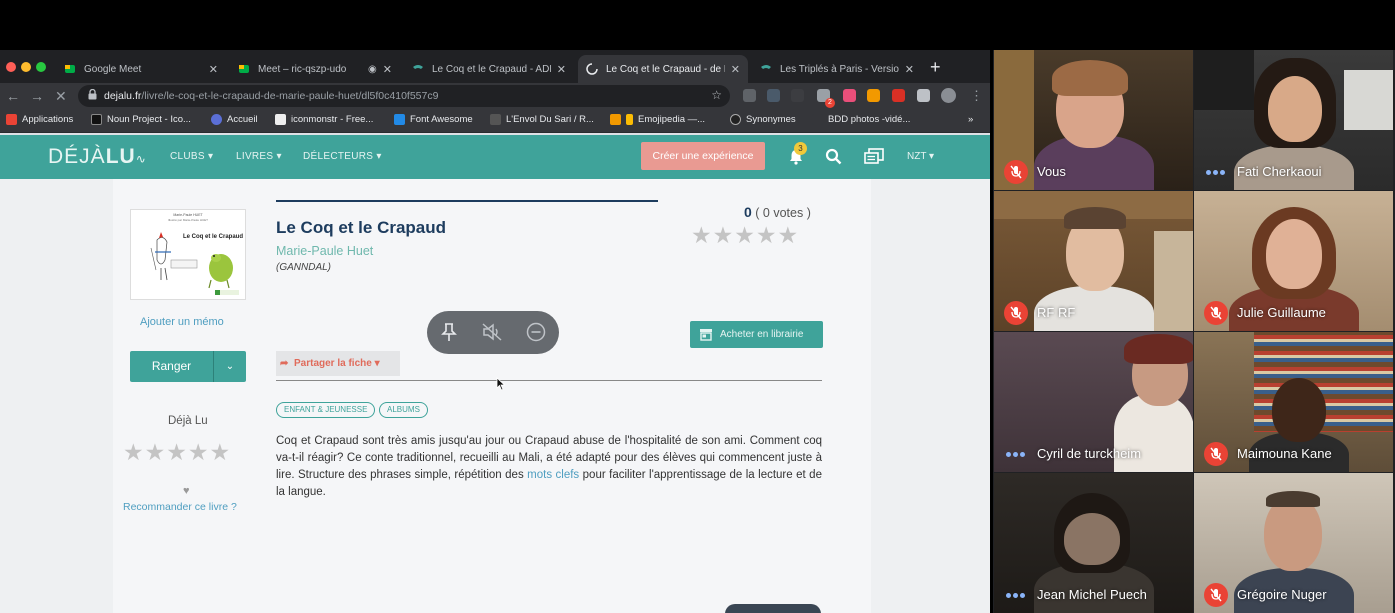  Describe the element at coordinates (1293, 261) in the screenshot. I see `participant-tile: Julie Guillaume` at that location.